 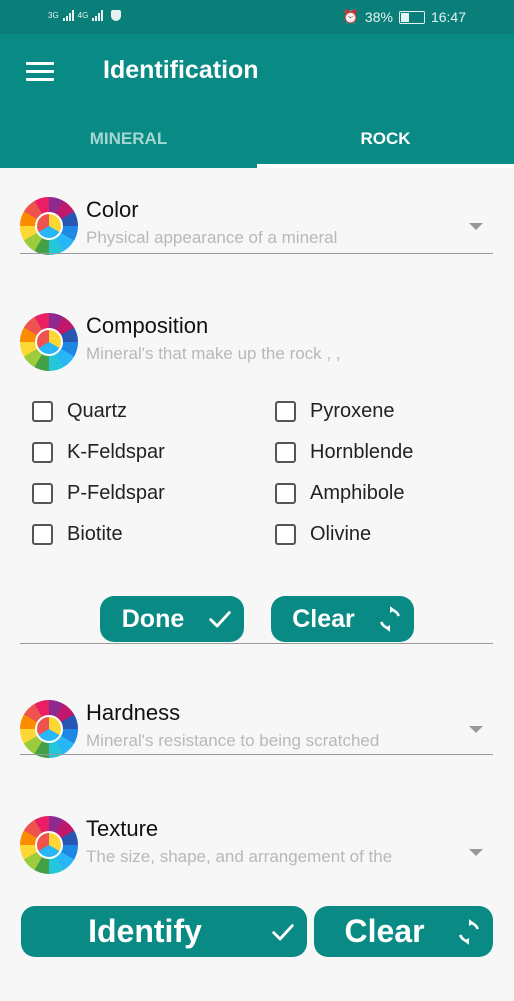 I want to click on tab-rock: ROCK, so click(x=385, y=139).